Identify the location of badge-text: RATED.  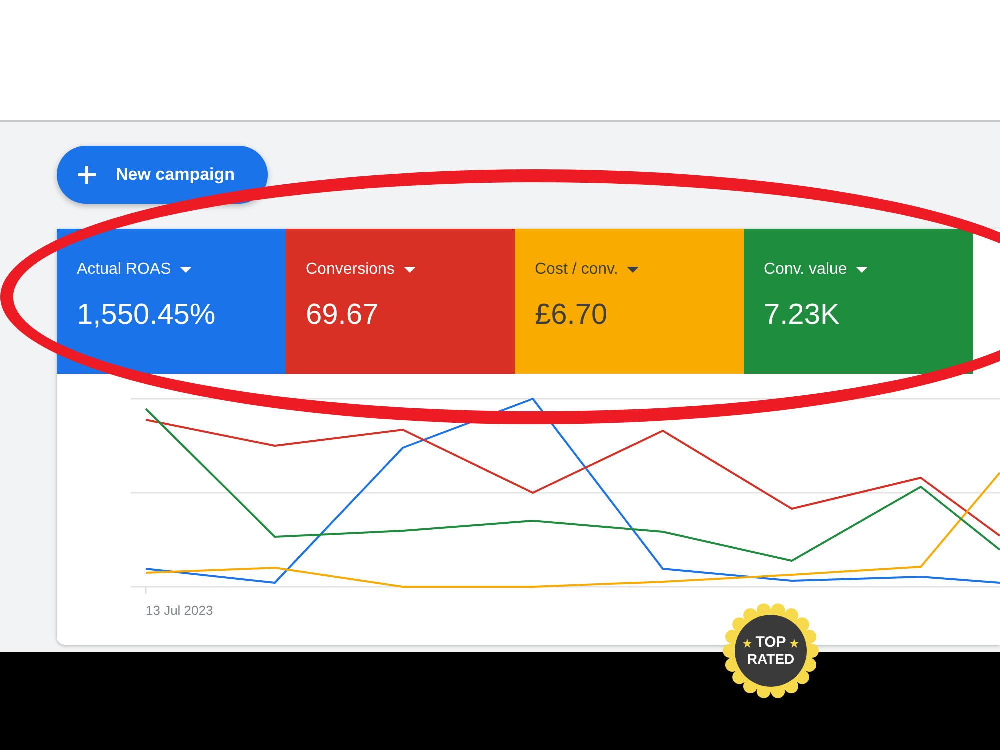
(771, 659).